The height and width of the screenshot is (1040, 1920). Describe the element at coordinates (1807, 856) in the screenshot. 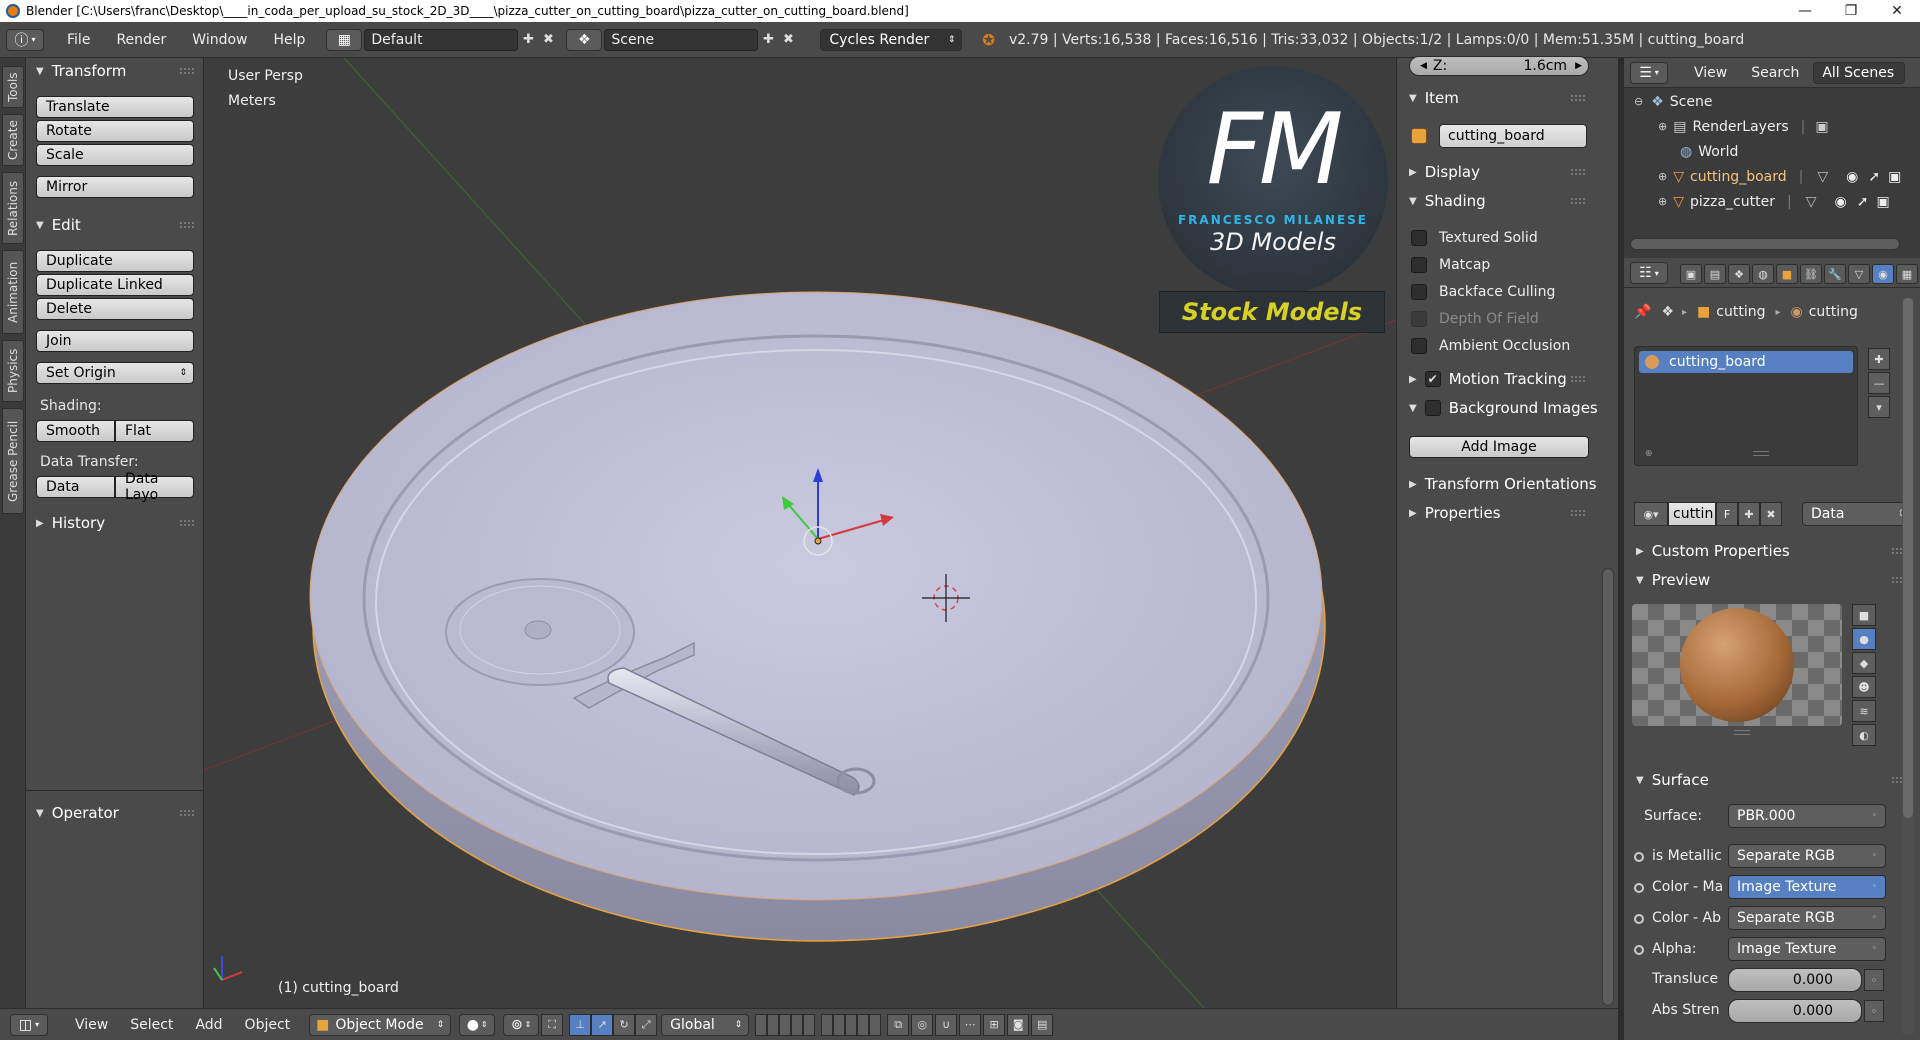

I see `input-is-metallic-select: Separate RGB ◦` at that location.